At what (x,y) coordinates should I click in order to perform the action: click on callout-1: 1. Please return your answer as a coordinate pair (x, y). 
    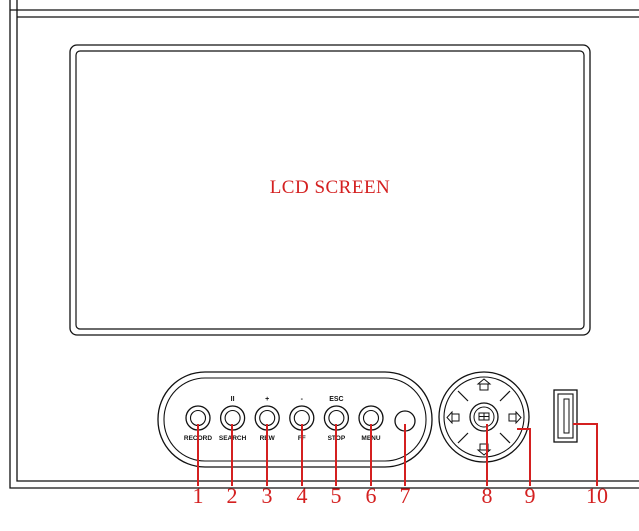
    Looking at the image, I should click on (198, 495).